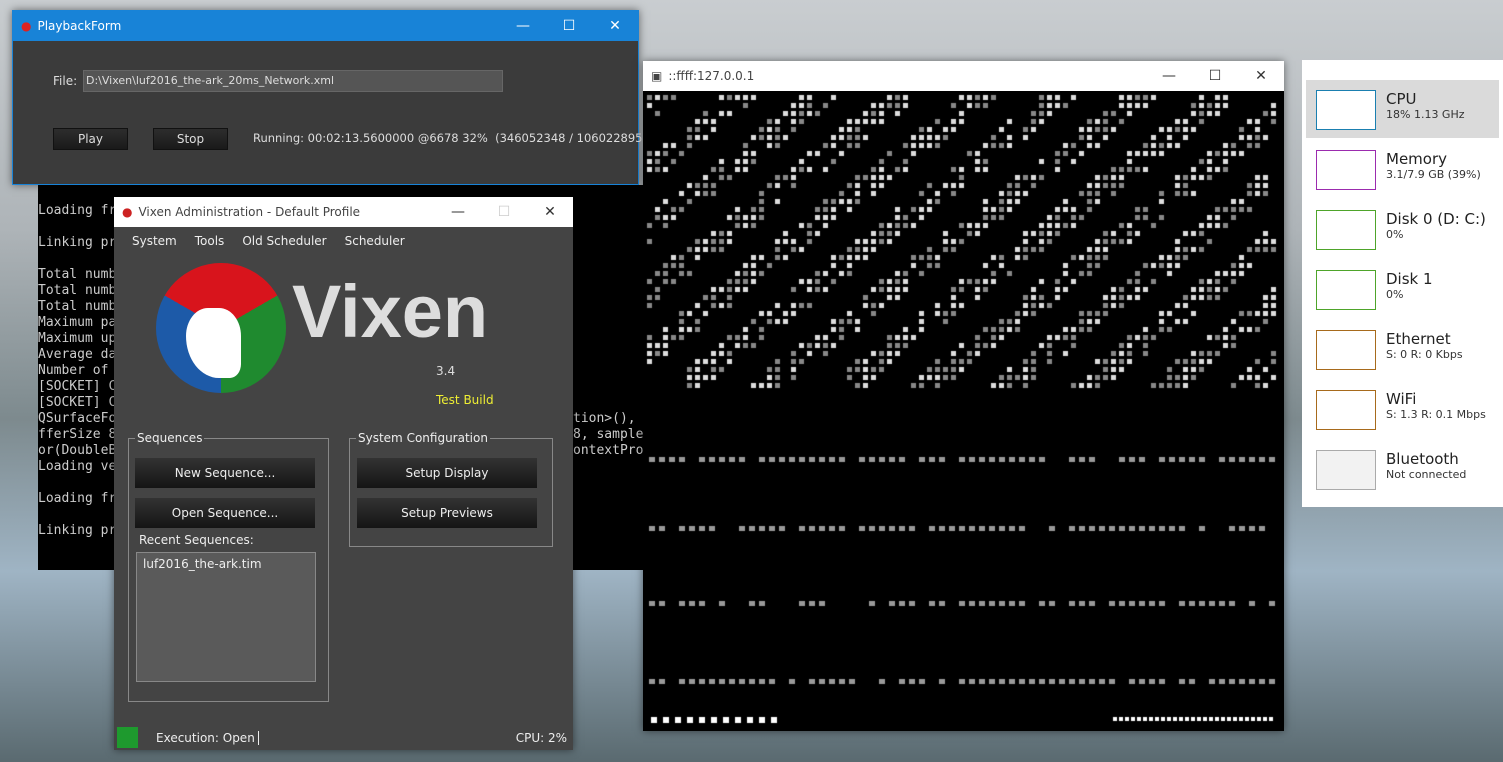  I want to click on perf-value: Not connected, so click(1426, 474).